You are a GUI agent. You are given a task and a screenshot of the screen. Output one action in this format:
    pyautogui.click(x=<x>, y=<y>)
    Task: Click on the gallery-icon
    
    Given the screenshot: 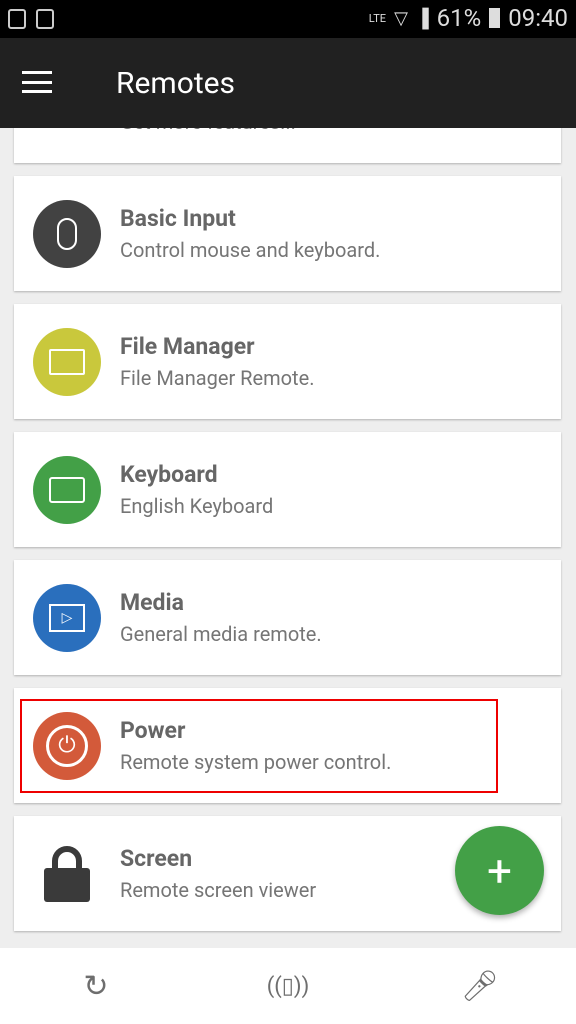 What is the action you would take?
    pyautogui.click(x=17, y=19)
    